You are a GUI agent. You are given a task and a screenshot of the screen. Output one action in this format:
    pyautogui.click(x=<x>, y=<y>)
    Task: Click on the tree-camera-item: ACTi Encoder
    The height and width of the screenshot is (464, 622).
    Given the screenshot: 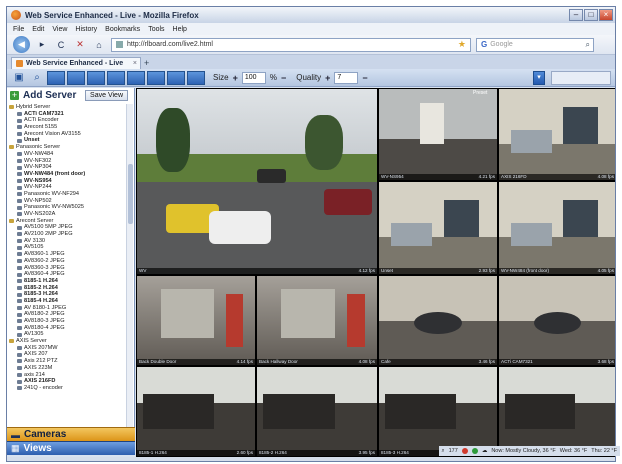 What is the action you would take?
    pyautogui.click(x=67, y=120)
    